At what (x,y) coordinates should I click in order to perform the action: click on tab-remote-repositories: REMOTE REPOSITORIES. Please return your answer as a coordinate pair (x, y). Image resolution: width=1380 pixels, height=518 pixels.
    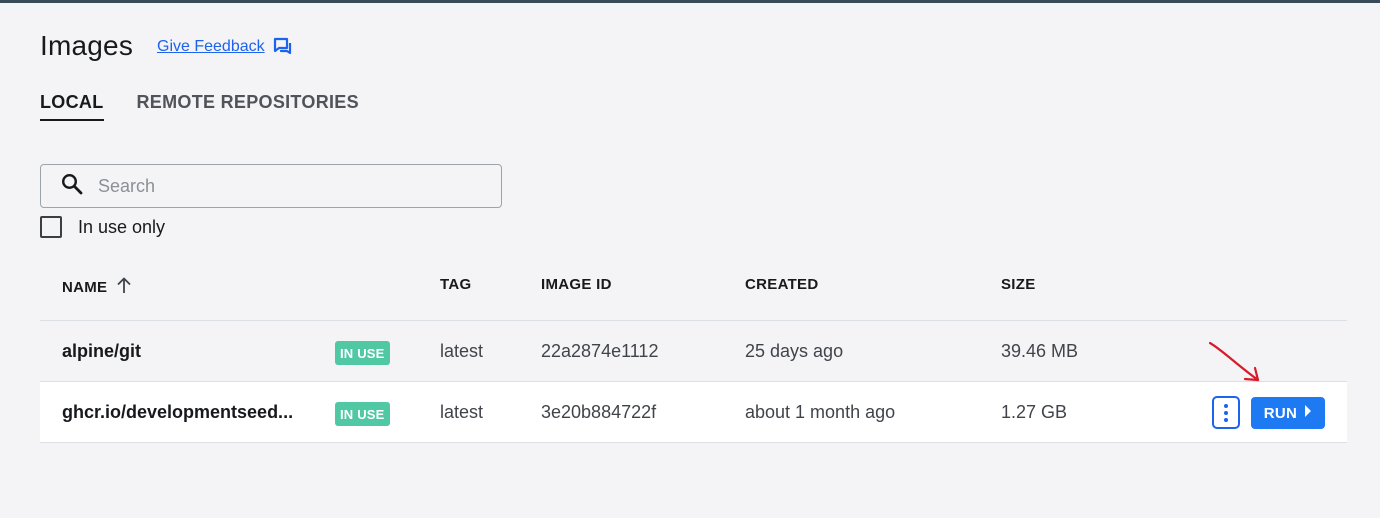
    Looking at the image, I should click on (248, 106).